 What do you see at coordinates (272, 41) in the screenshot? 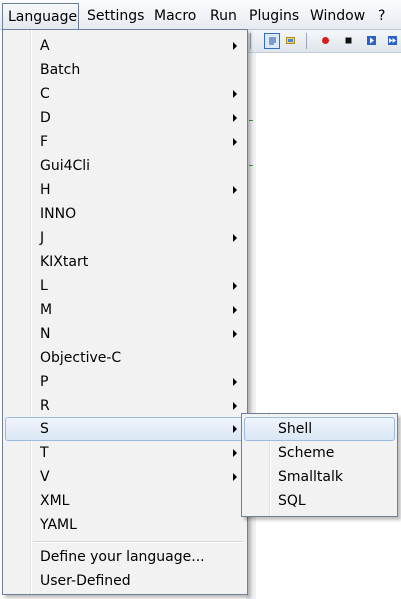
I see `word-wrap-icon` at bounding box center [272, 41].